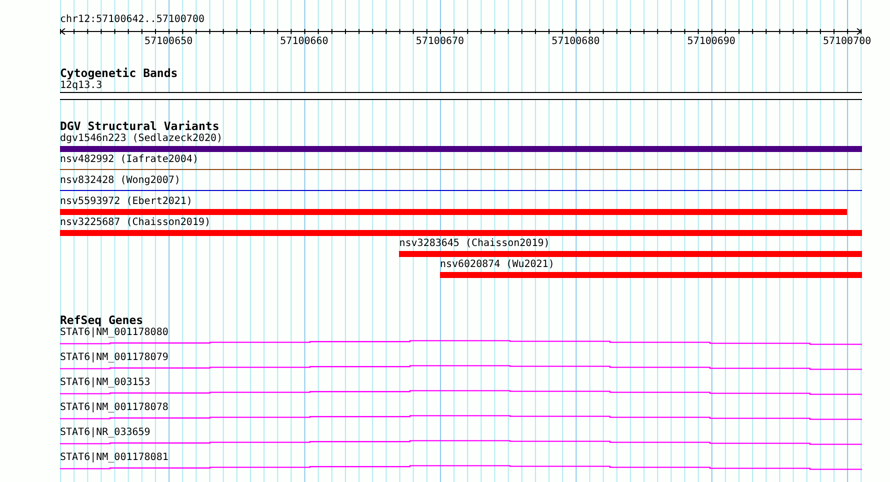 Image resolution: width=890 pixels, height=482 pixels. Describe the element at coordinates (304, 42) in the screenshot. I see `tick-label: 57100660` at that location.